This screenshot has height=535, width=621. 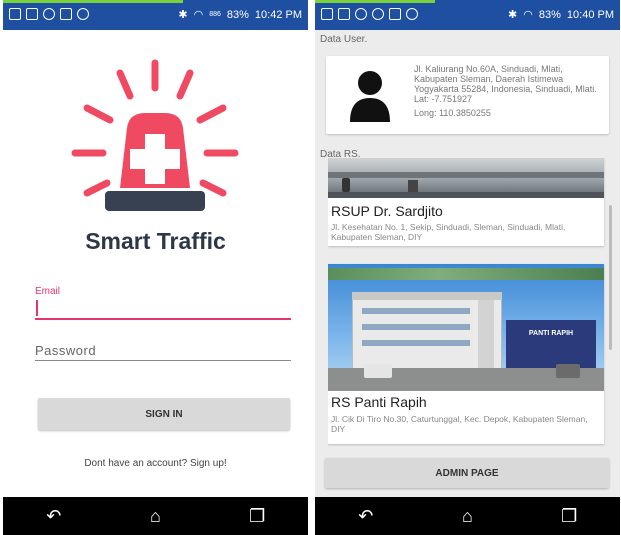 I want to click on user-longitude: Long: 110.3850255, so click(x=452, y=113).